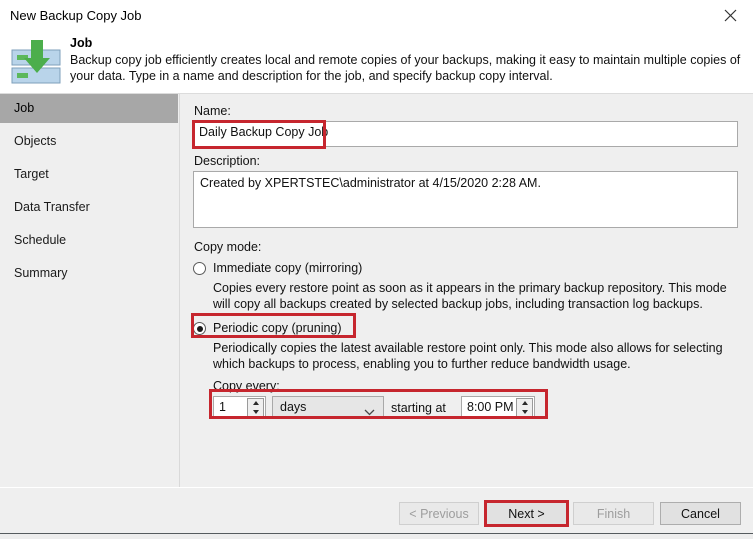  What do you see at coordinates (524, 403) in the screenshot?
I see `start-time-spin-up-icon` at bounding box center [524, 403].